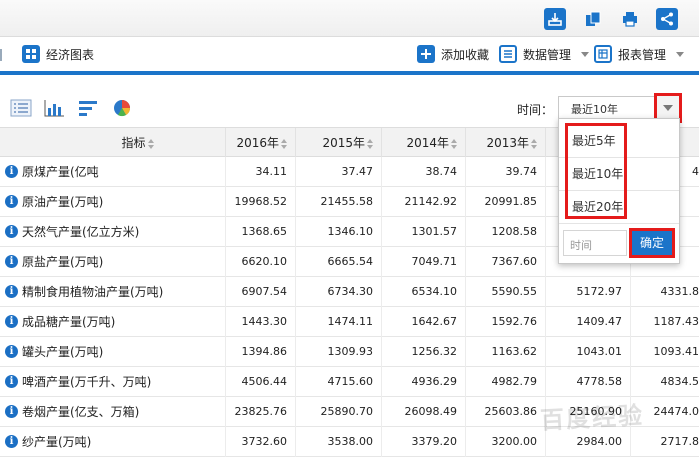  I want to click on indicator-name: 成品糖产量(万吨), so click(113, 322).